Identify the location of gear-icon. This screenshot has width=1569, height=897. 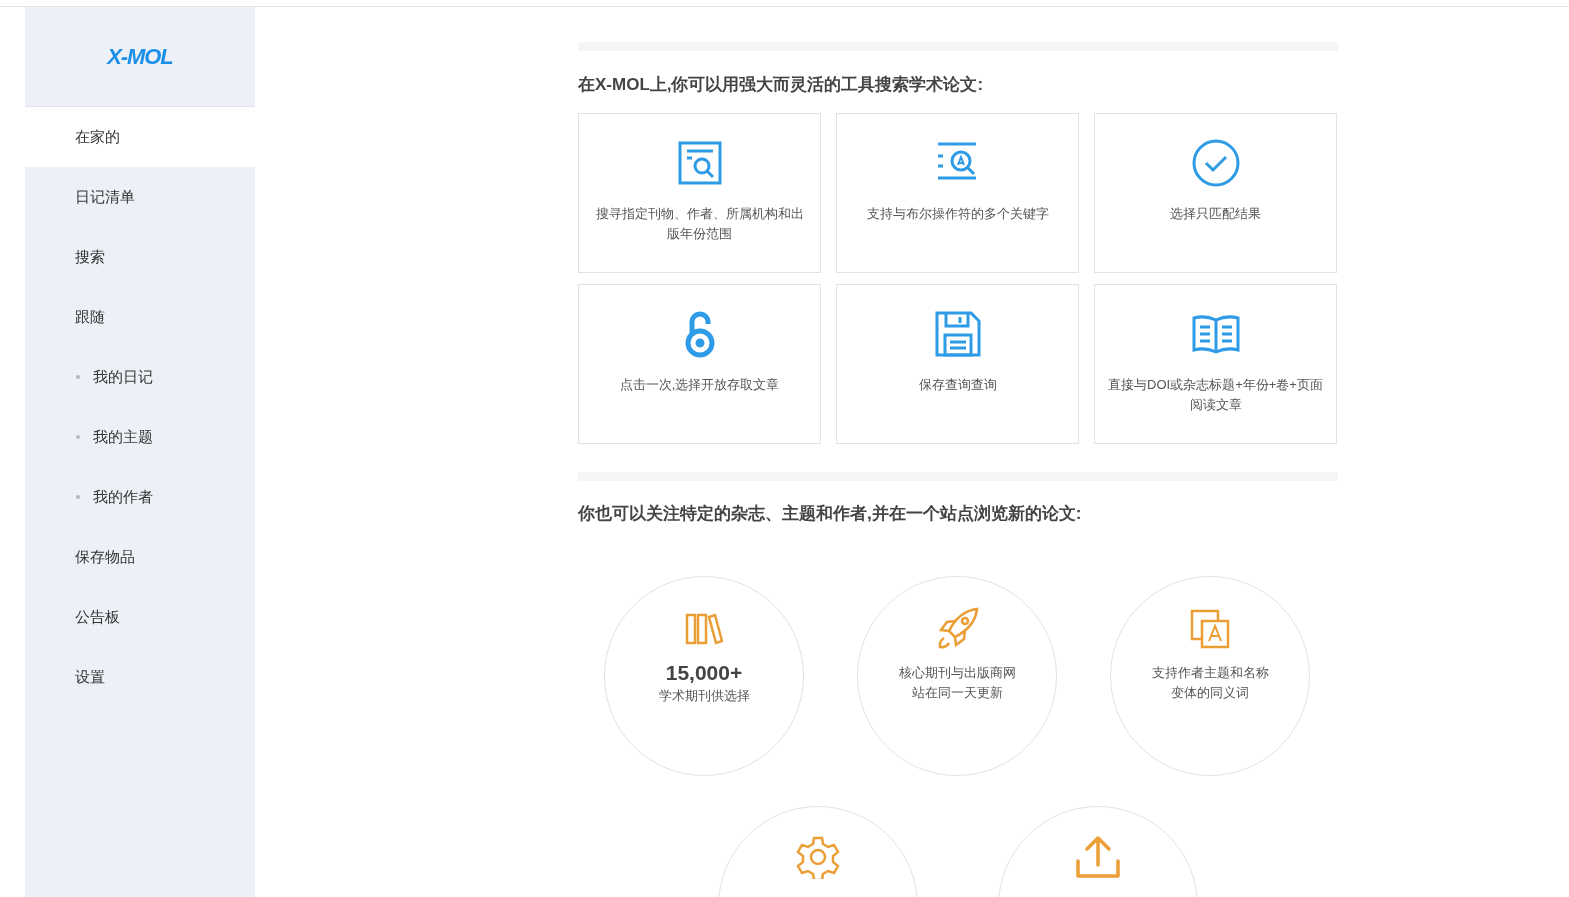
(818, 857).